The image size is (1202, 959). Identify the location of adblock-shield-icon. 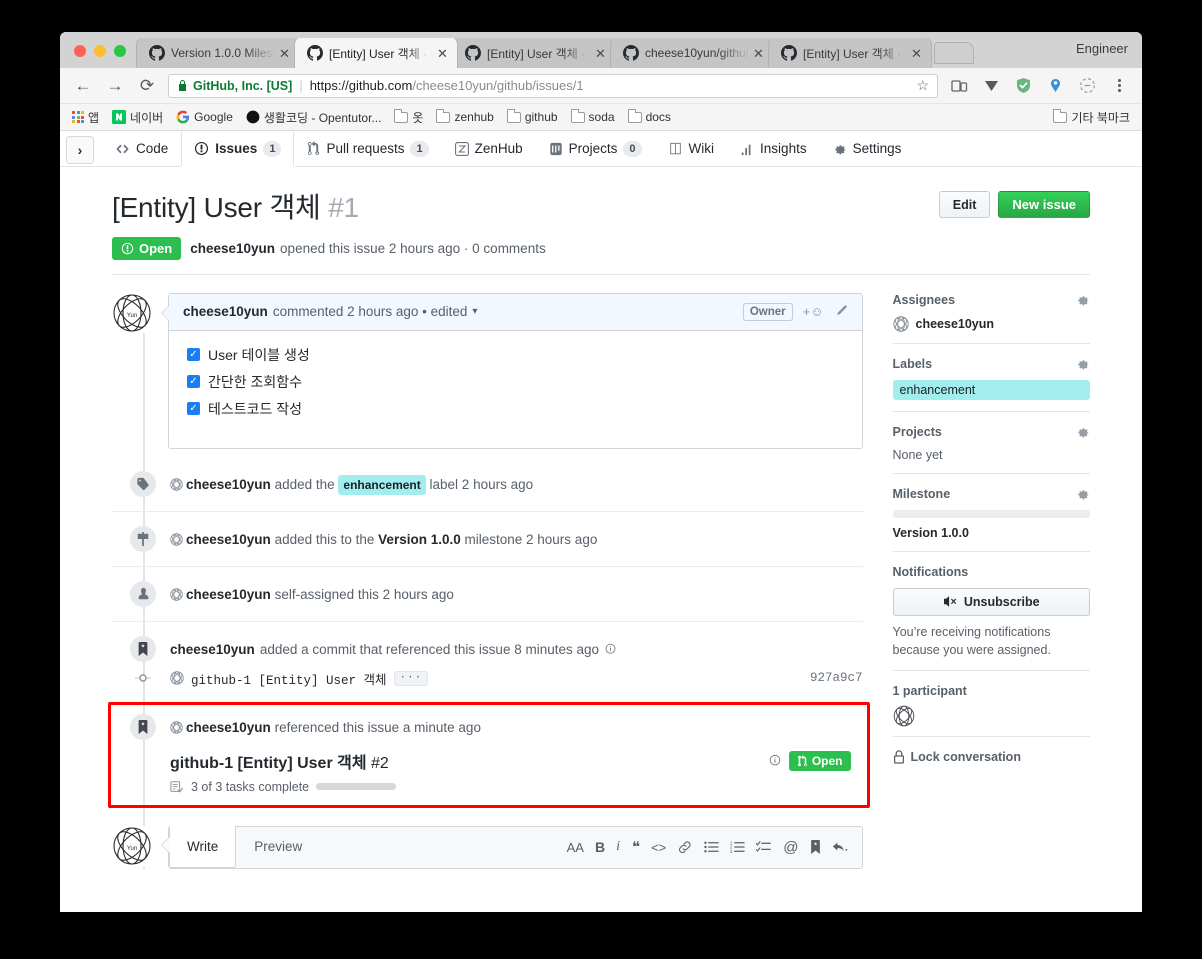
(1023, 86).